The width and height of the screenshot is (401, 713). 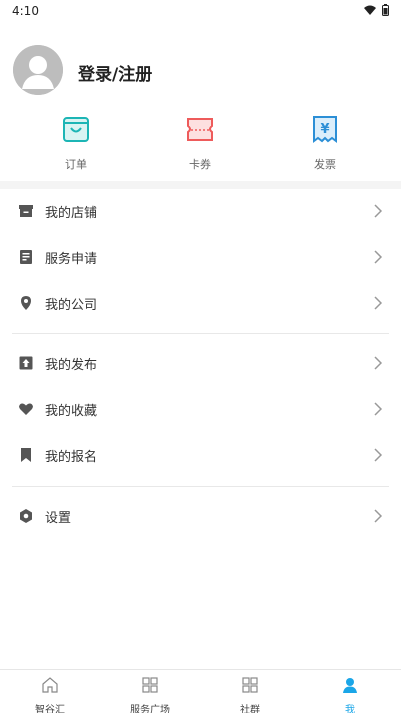 I want to click on menu-item-label: 设置, so click(x=58, y=518).